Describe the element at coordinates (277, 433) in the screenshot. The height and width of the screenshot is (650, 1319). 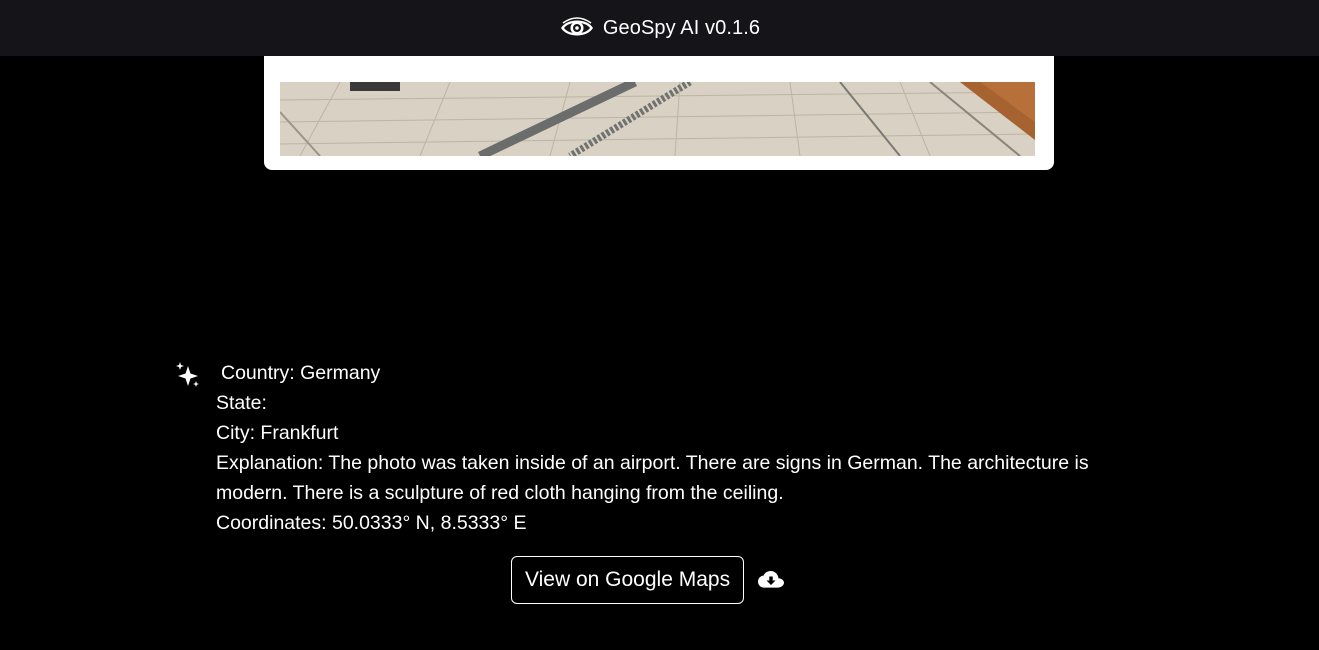
I see `city-line: City: Frankfurt` at that location.